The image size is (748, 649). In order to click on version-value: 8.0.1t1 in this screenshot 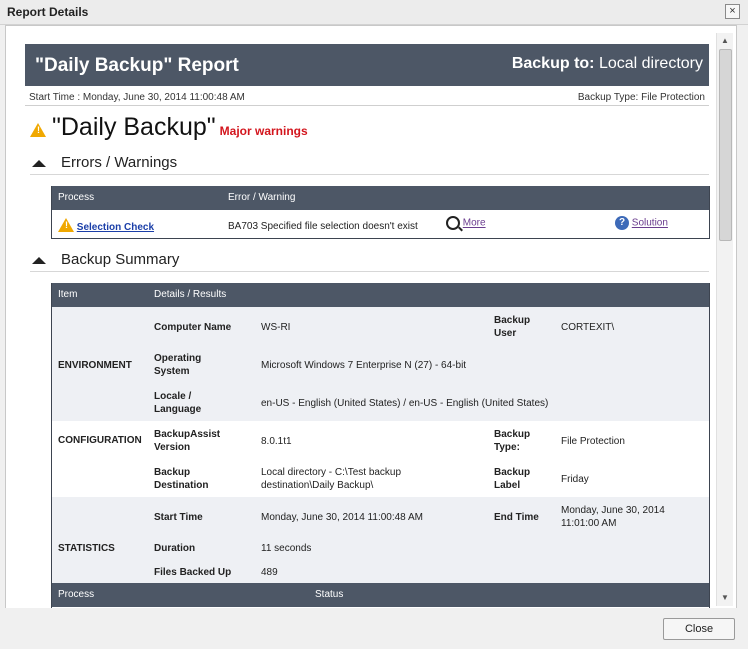, I will do `click(276, 441)`.